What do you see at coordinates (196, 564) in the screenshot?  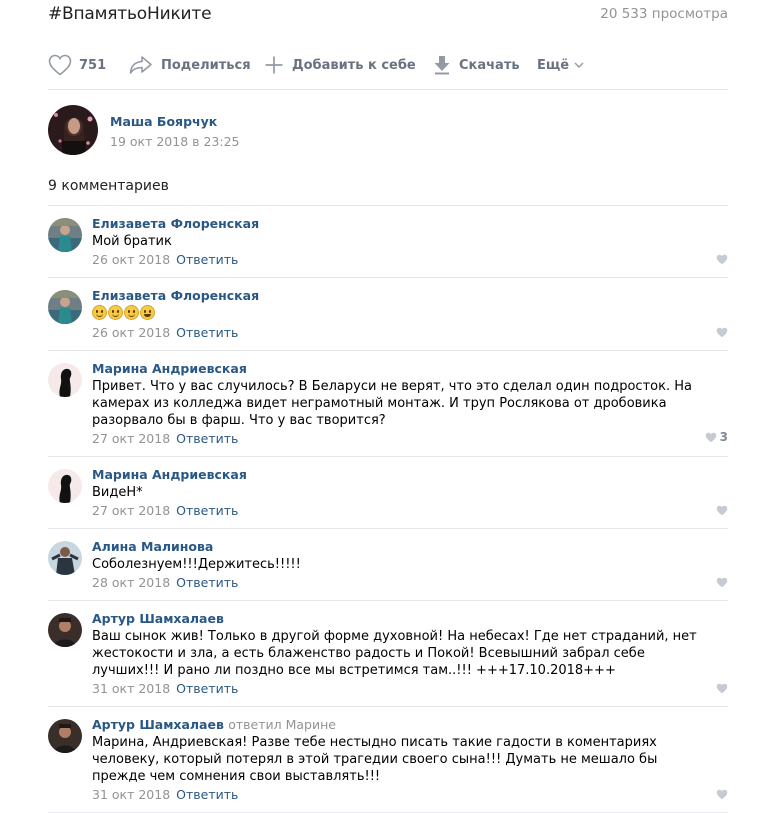 I see `comment-text: Соболезнуем!!!Держитесь!!!!!` at bounding box center [196, 564].